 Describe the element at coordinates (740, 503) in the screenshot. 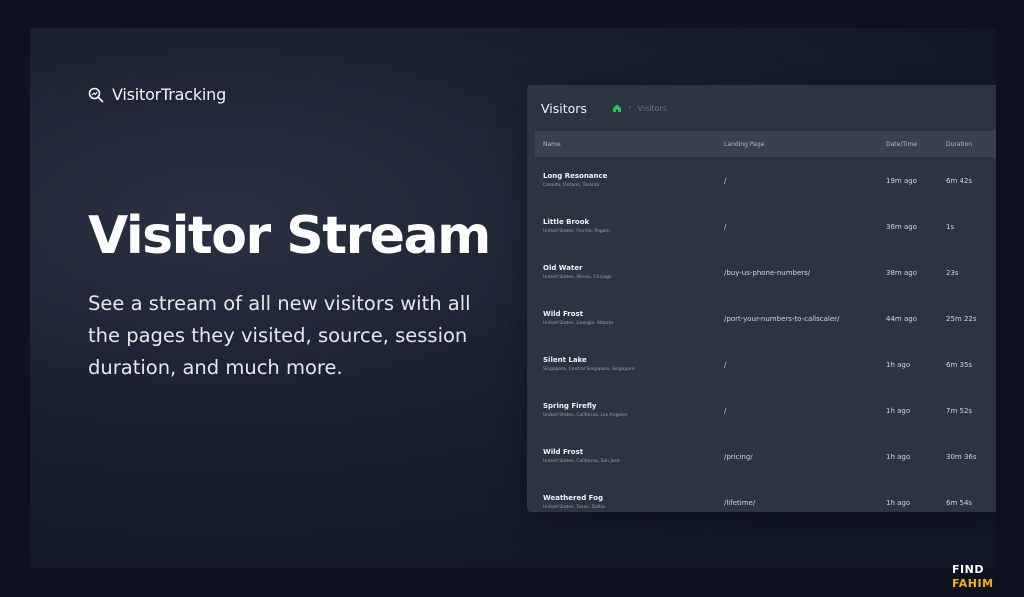

I see `landing-page: /lifetime/` at that location.